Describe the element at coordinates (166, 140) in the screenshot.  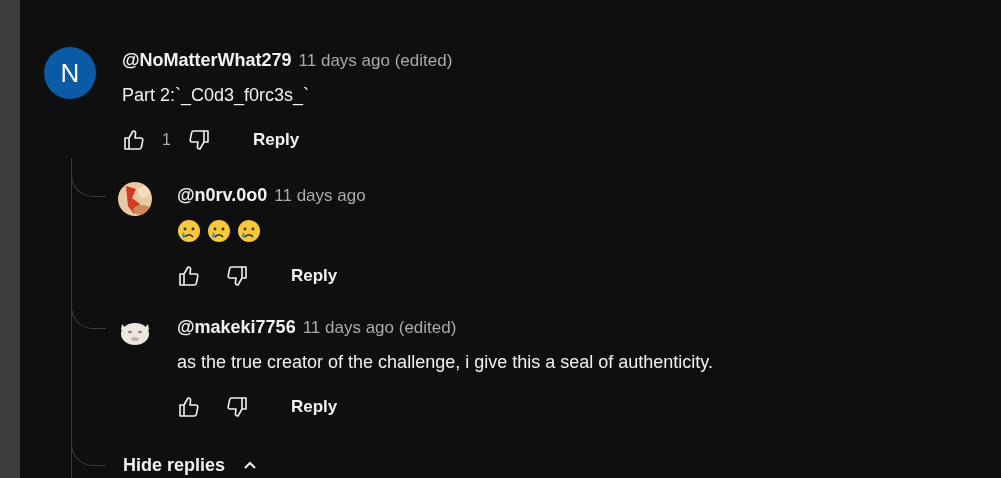
I see `like-count: 1` at that location.